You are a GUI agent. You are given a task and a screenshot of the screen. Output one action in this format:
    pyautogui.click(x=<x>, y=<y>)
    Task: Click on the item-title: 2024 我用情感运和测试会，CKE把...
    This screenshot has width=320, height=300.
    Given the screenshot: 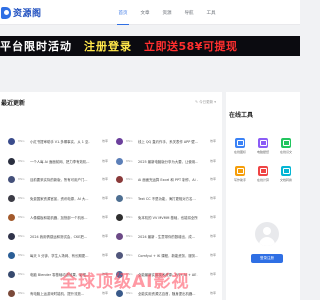 What is the action you would take?
    pyautogui.click(x=58, y=236)
    